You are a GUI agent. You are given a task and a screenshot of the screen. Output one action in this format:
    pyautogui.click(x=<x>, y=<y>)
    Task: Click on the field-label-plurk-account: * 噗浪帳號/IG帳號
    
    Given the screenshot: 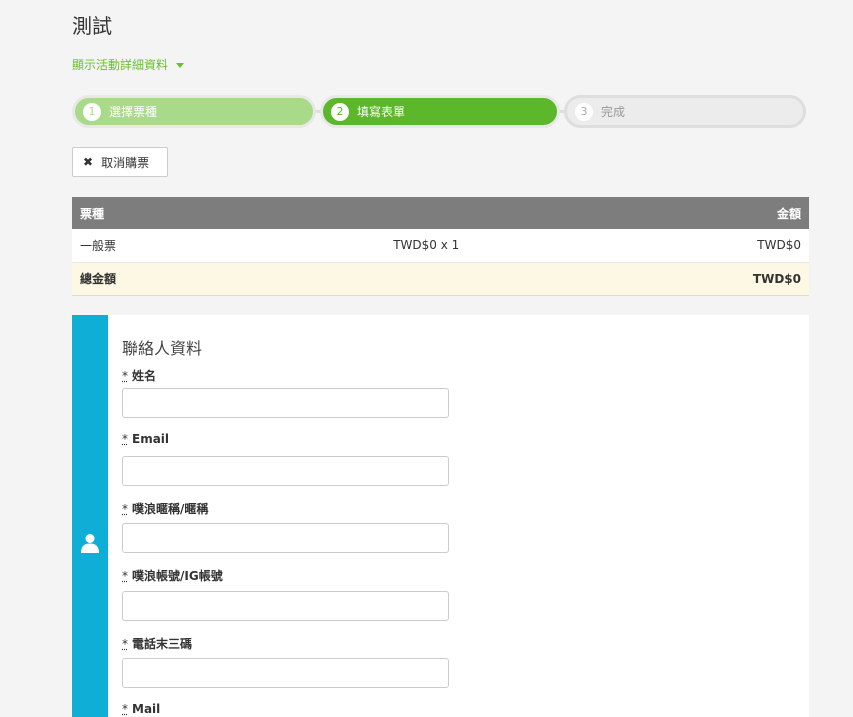 What is the action you would take?
    pyautogui.click(x=172, y=575)
    